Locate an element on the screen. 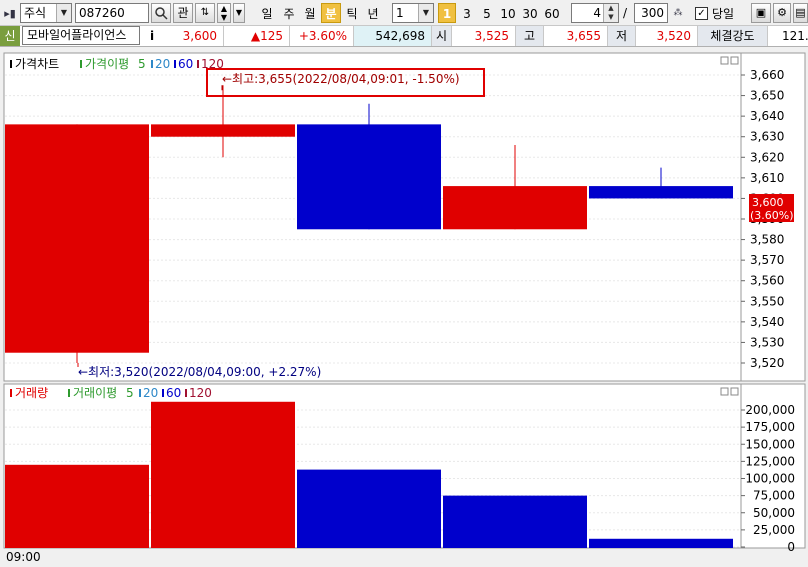  volume-tick-label: 150,000 is located at coordinates (770, 444).